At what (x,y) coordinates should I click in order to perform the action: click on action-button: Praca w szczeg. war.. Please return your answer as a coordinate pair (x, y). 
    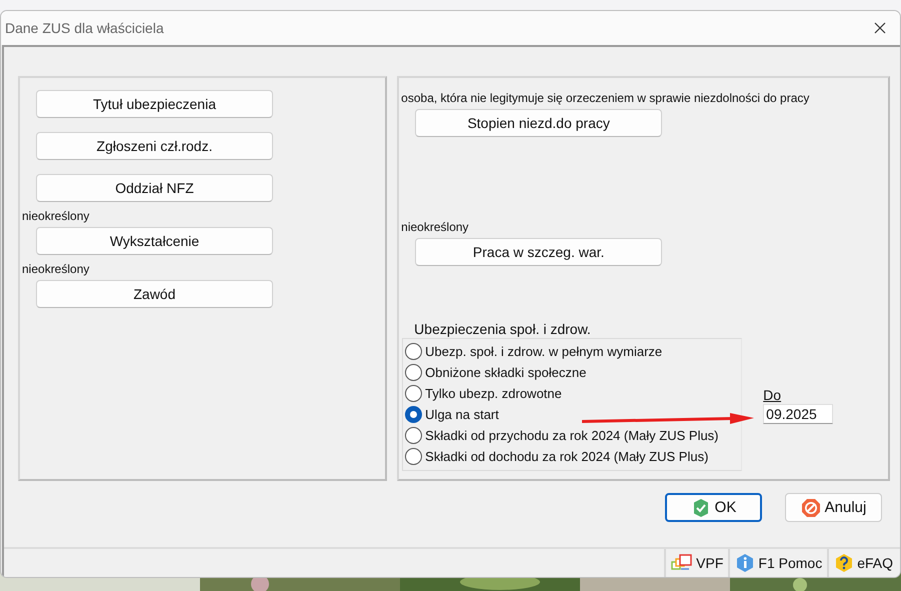
    Looking at the image, I should click on (538, 252).